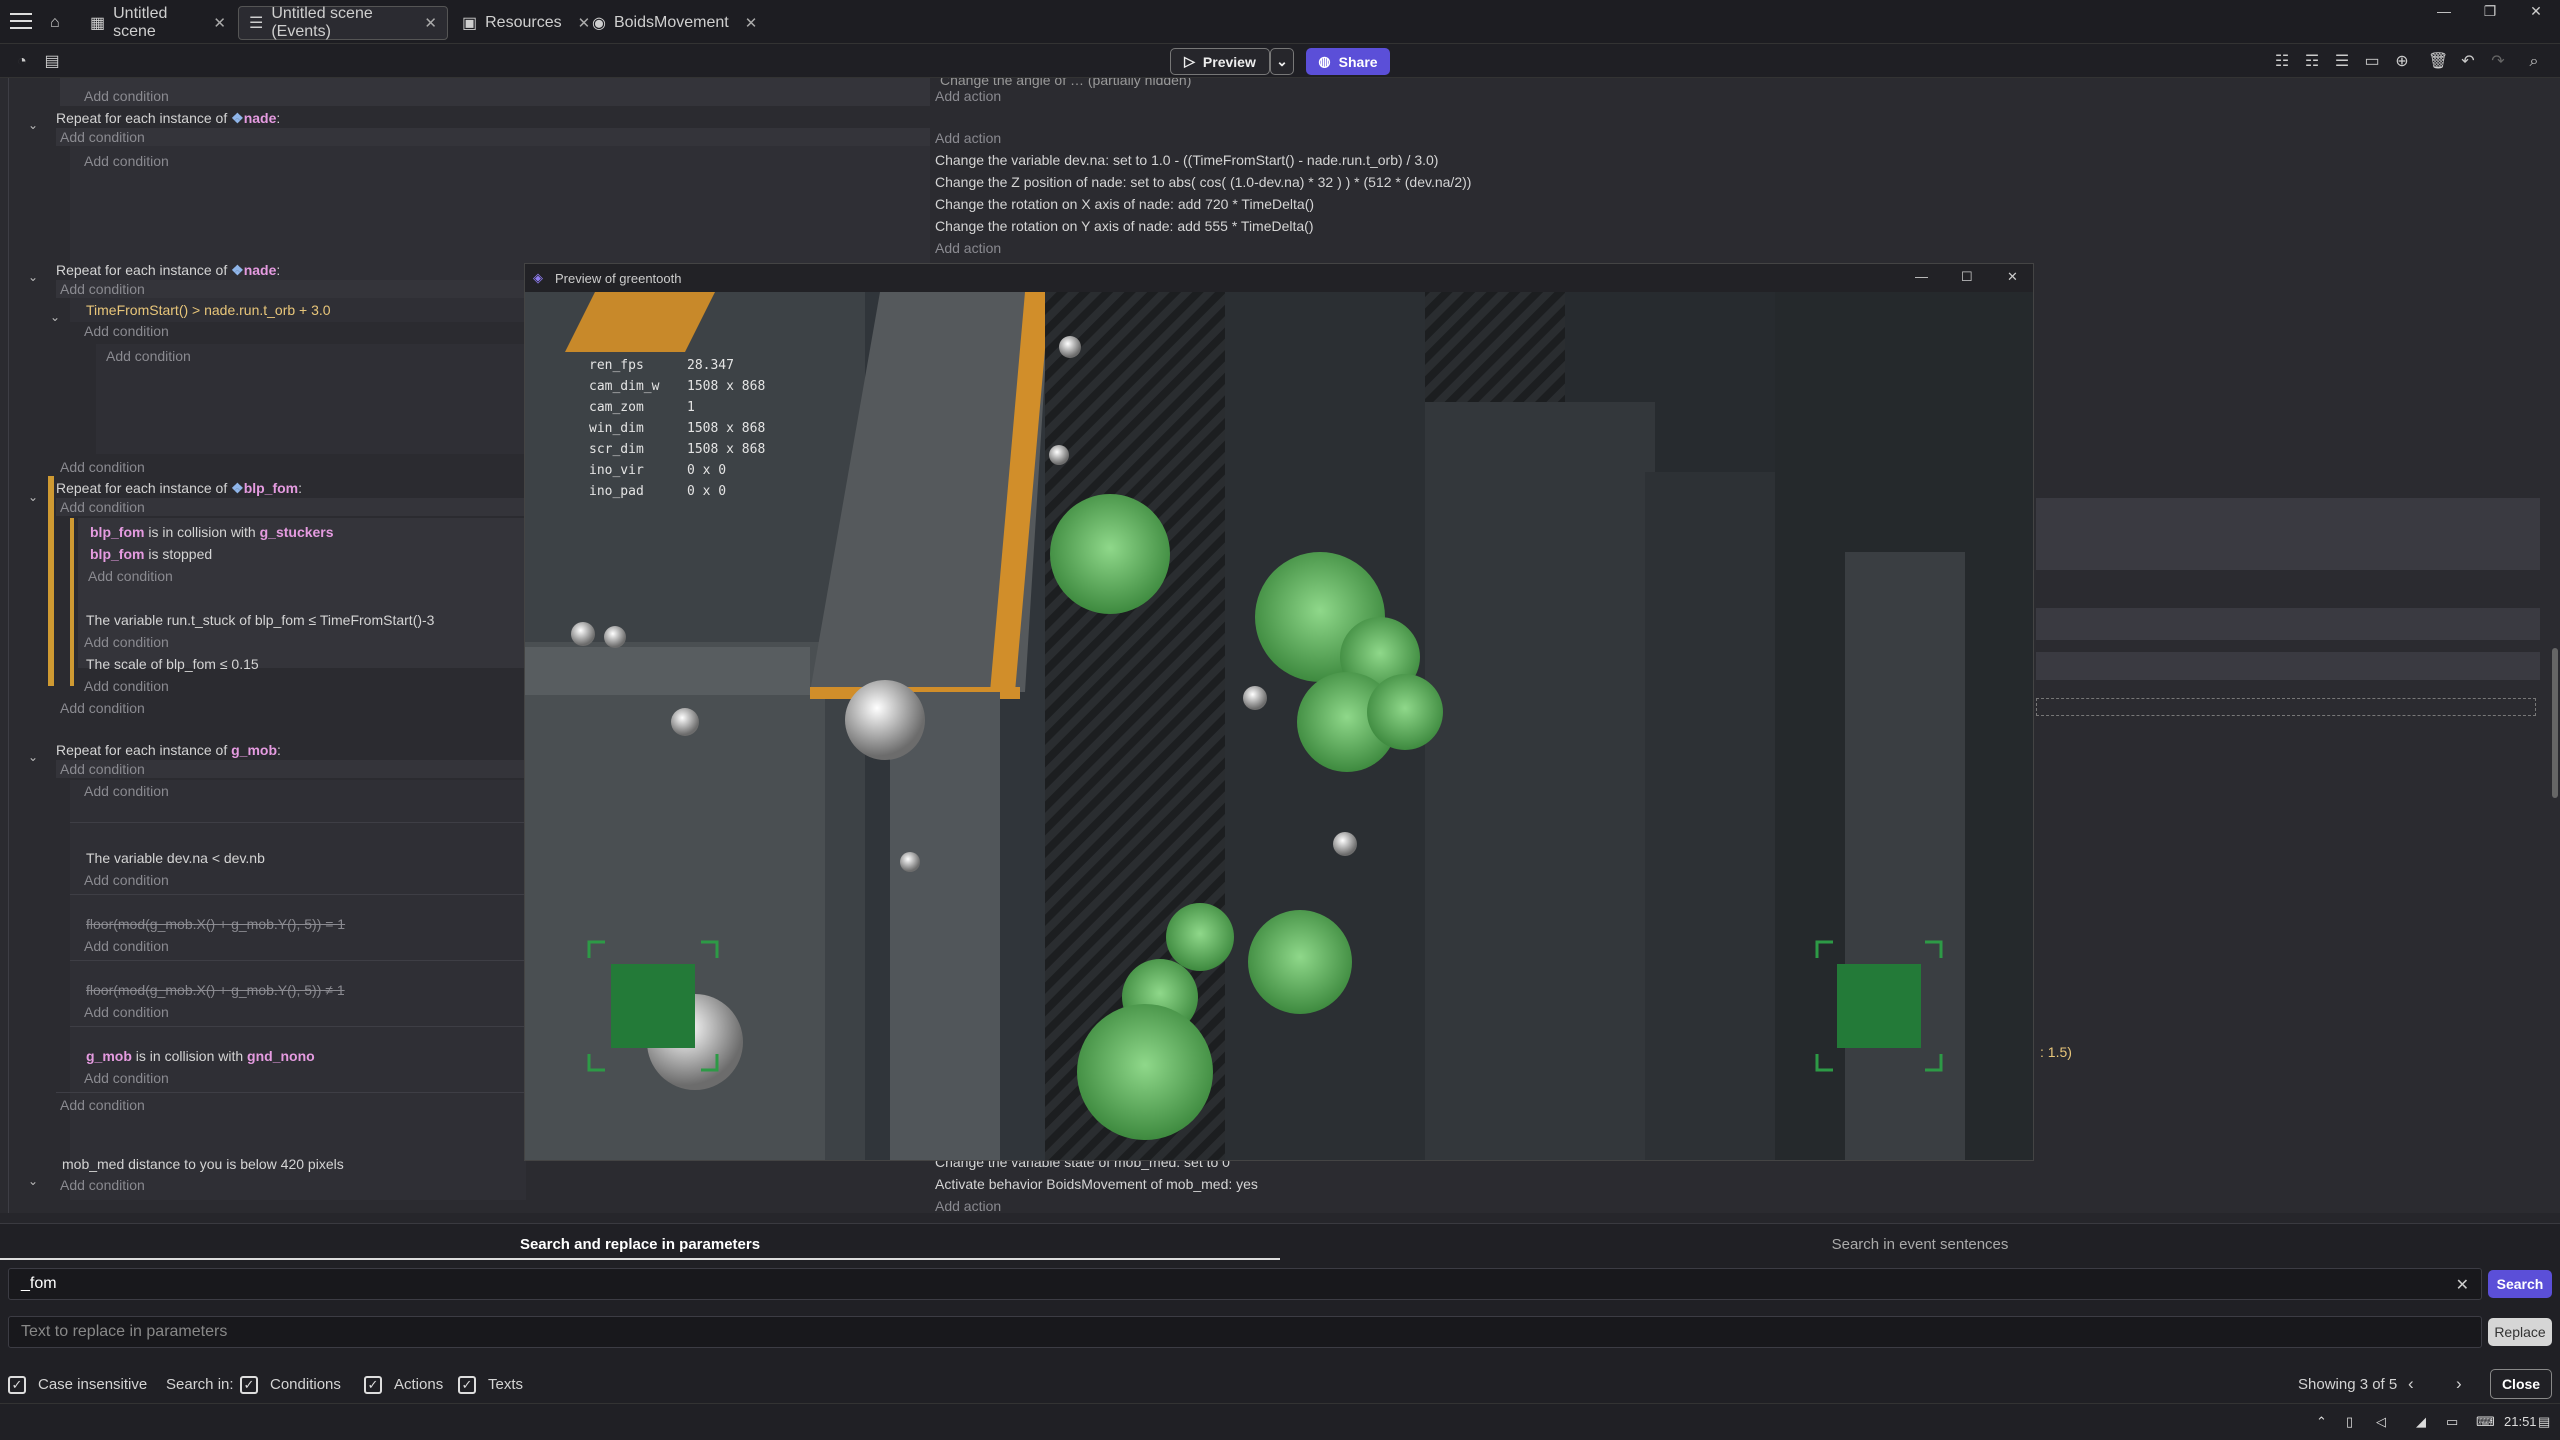  Describe the element at coordinates (2520, 1284) in the screenshot. I see `search-button: Search` at that location.